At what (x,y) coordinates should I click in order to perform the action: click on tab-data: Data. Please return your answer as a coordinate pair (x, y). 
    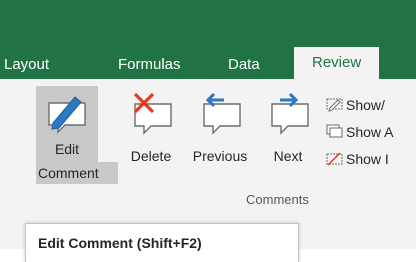
    Looking at the image, I should click on (244, 67).